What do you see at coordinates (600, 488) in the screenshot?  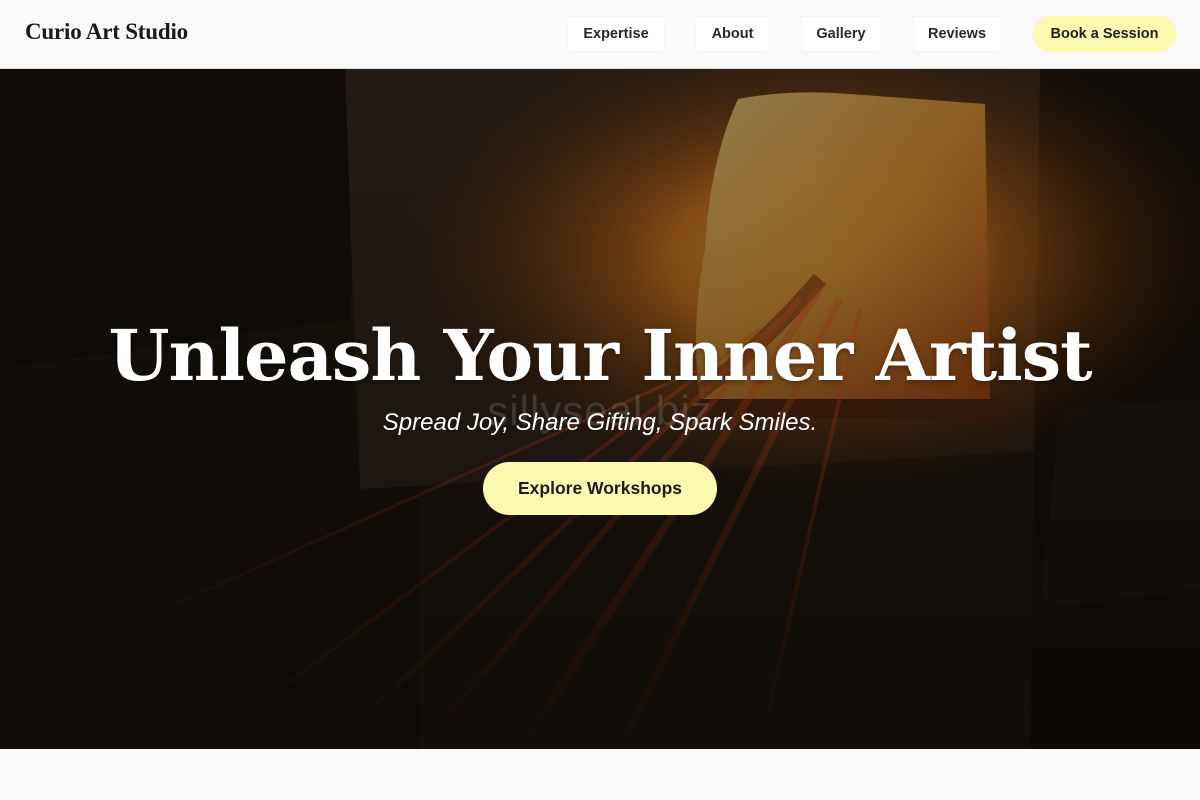 I see `explore-workshops-button: Explore Workshops` at bounding box center [600, 488].